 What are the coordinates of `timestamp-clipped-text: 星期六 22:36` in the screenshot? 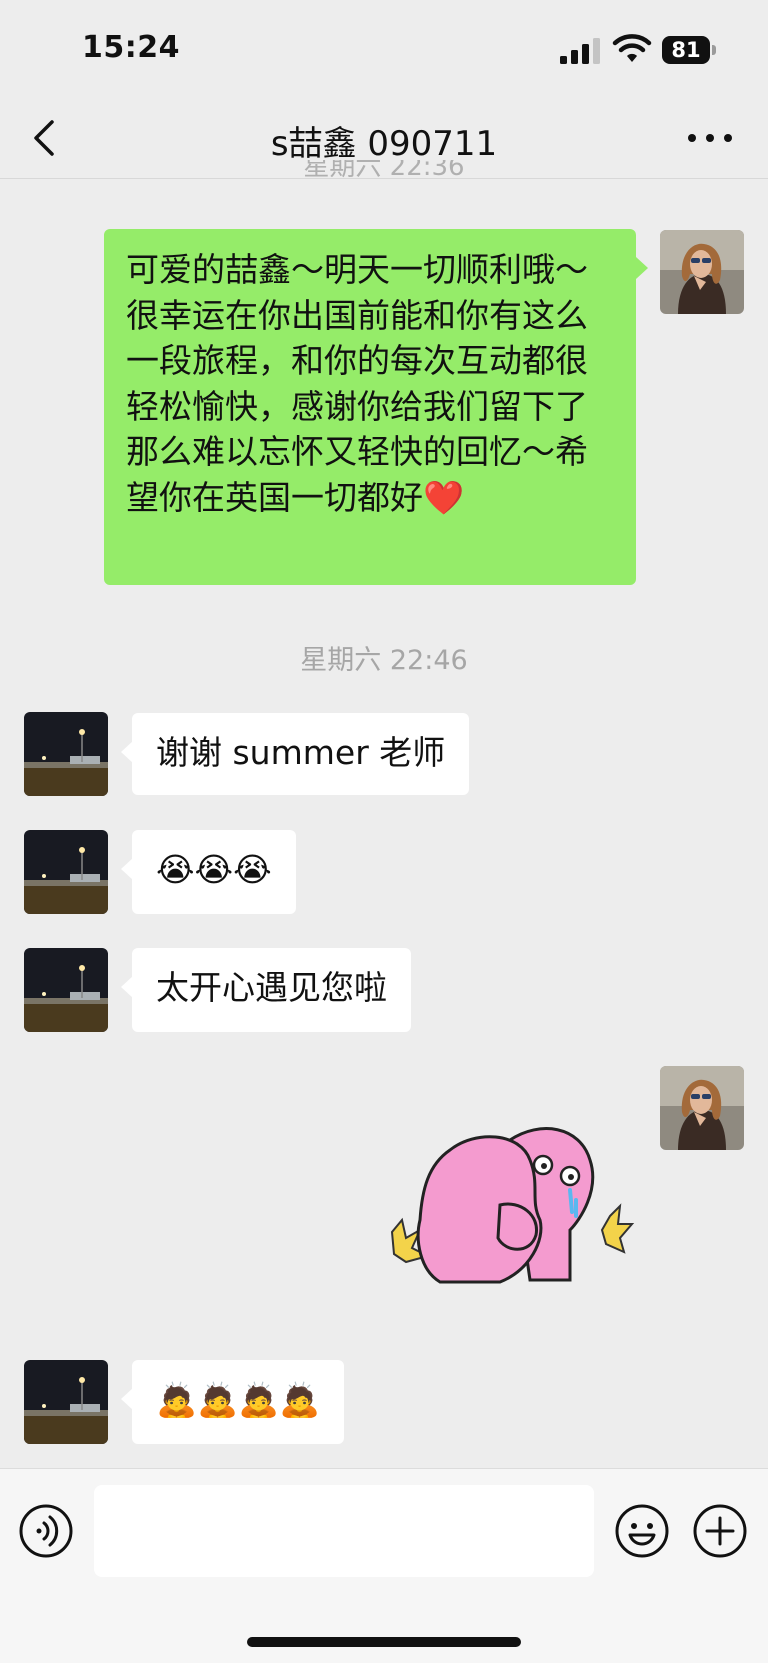 It's located at (384, 171).